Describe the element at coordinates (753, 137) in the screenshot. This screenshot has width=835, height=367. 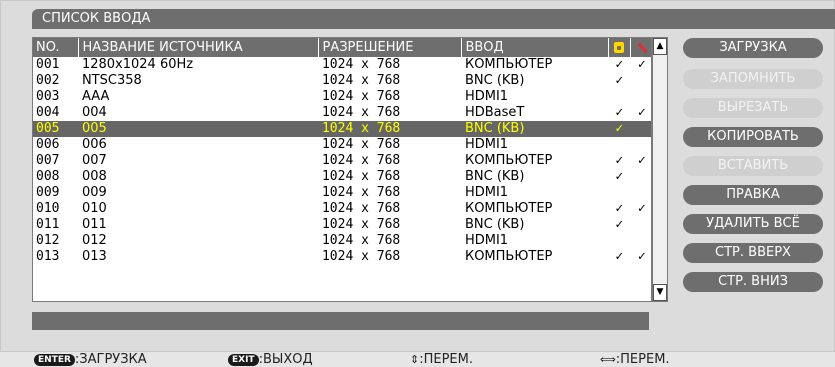
I see `action-button-4: КОПИРОВАТЬ` at that location.